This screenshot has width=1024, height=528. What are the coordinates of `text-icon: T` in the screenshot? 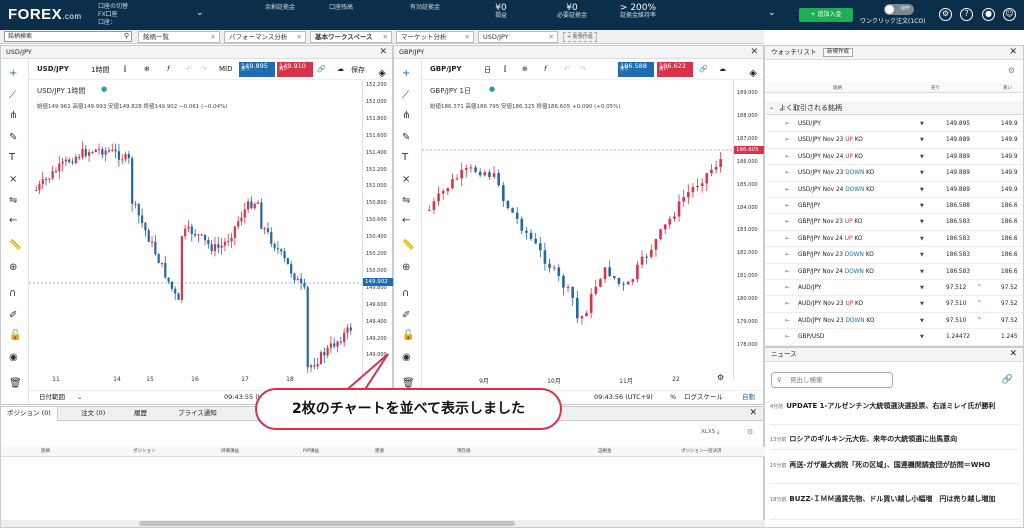 It's located at (405, 157).